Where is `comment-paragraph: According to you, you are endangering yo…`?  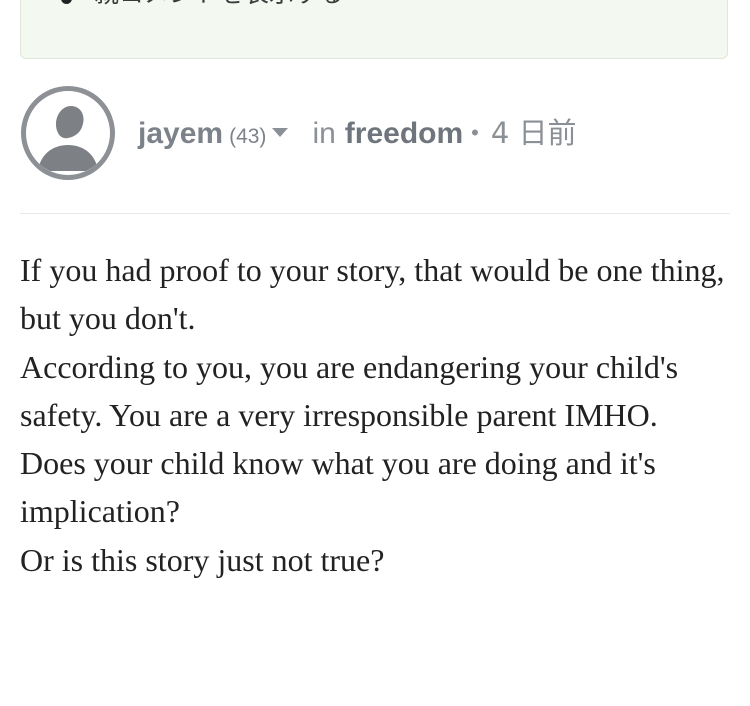 comment-paragraph: According to you, you are endangering yo… is located at coordinates (349, 390).